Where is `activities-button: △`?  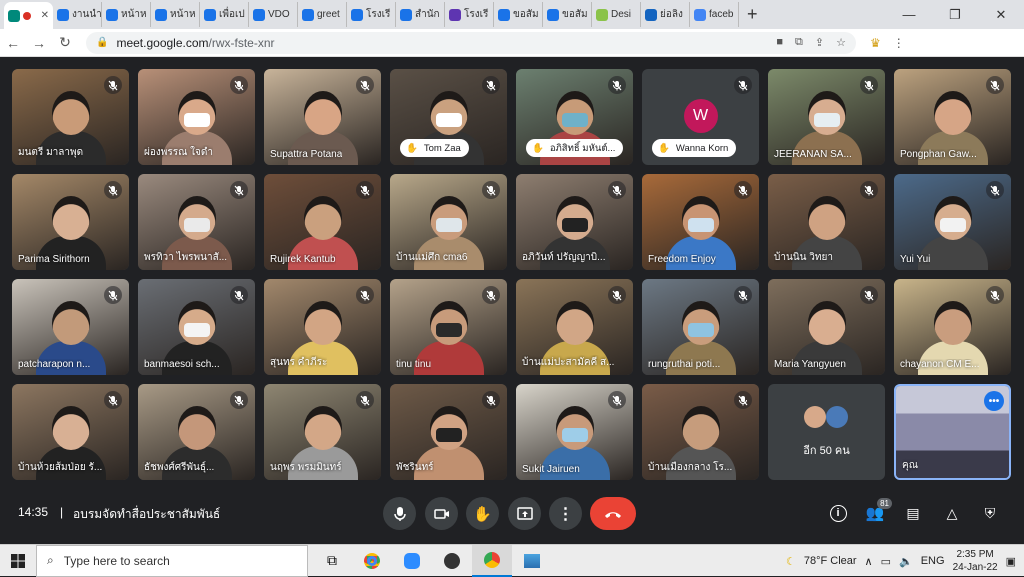 activities-button: △ is located at coordinates (952, 513).